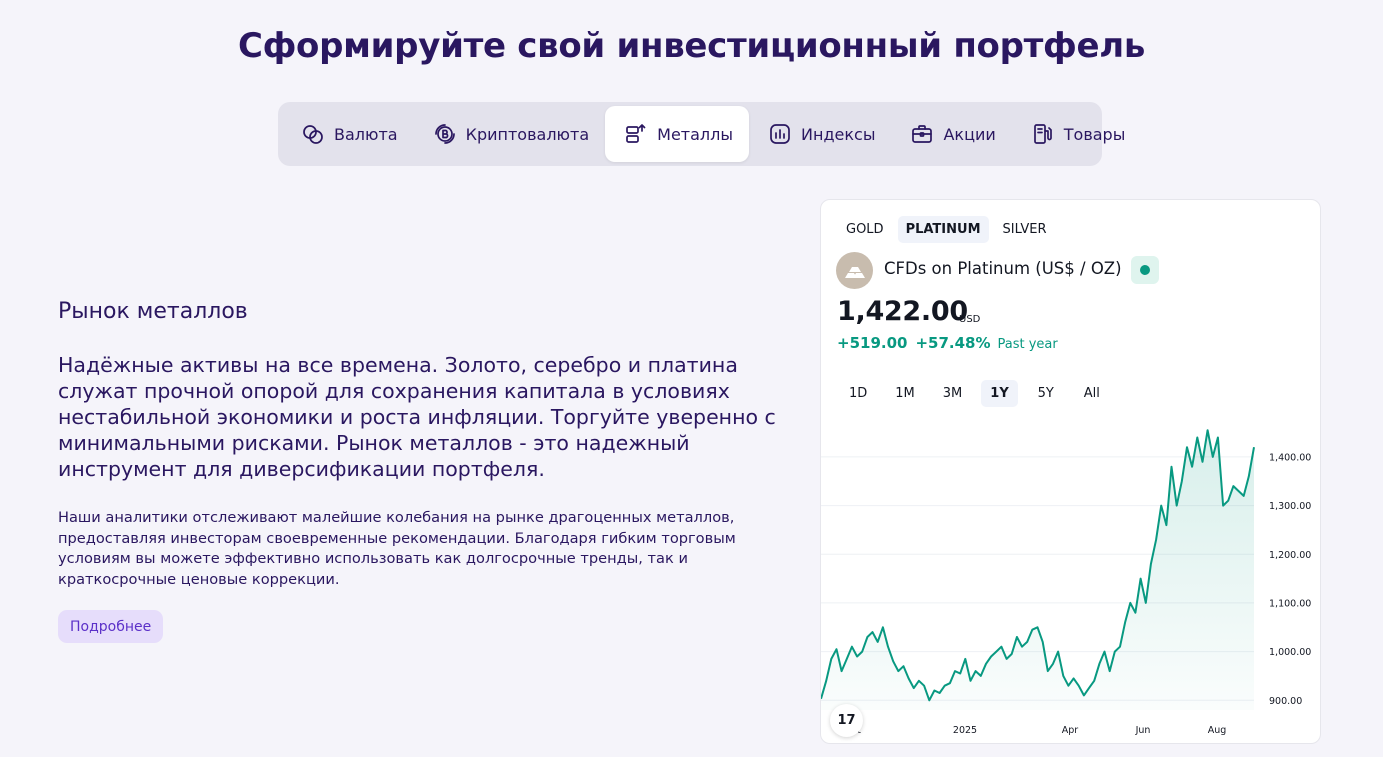  Describe the element at coordinates (1143, 730) in the screenshot. I see `x-tick-label: Jun` at that location.